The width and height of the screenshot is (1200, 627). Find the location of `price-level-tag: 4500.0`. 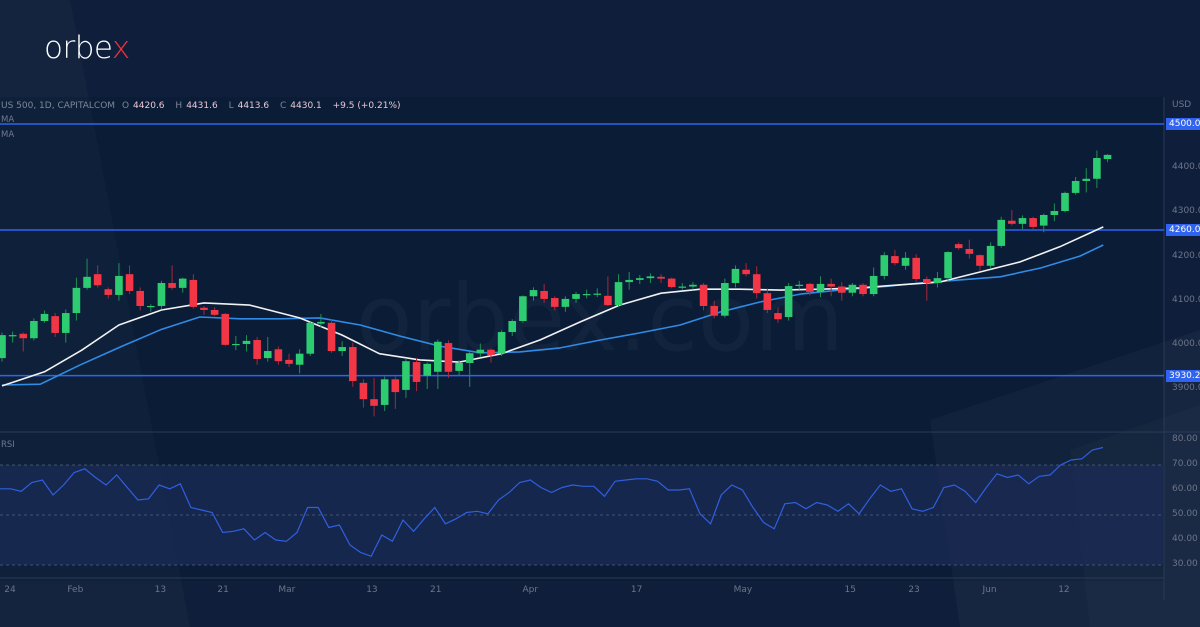

price-level-tag: 4500.0 is located at coordinates (1183, 124).